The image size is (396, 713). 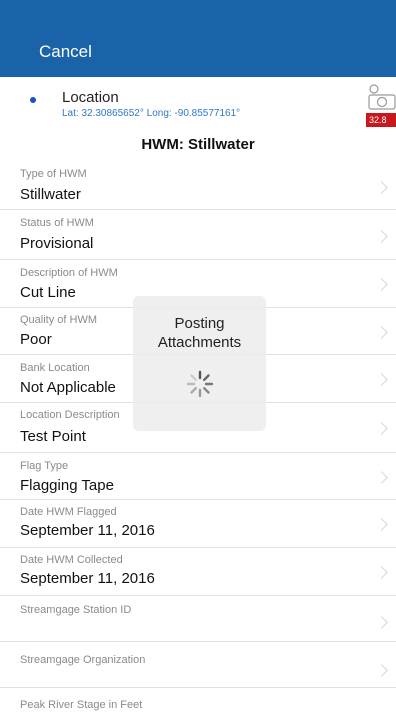 I want to click on field-label: Streamgage Station ID, so click(x=76, y=610).